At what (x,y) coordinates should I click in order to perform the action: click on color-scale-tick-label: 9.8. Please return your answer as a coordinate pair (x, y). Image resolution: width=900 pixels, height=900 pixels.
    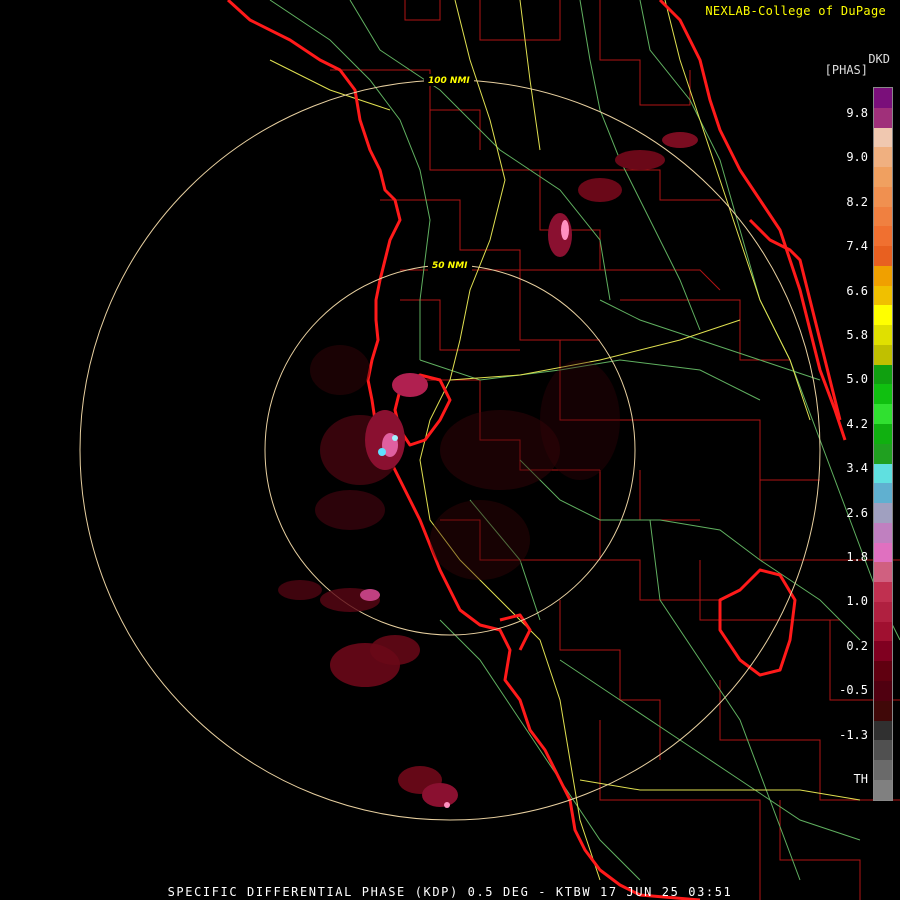
    Looking at the image, I should click on (857, 113).